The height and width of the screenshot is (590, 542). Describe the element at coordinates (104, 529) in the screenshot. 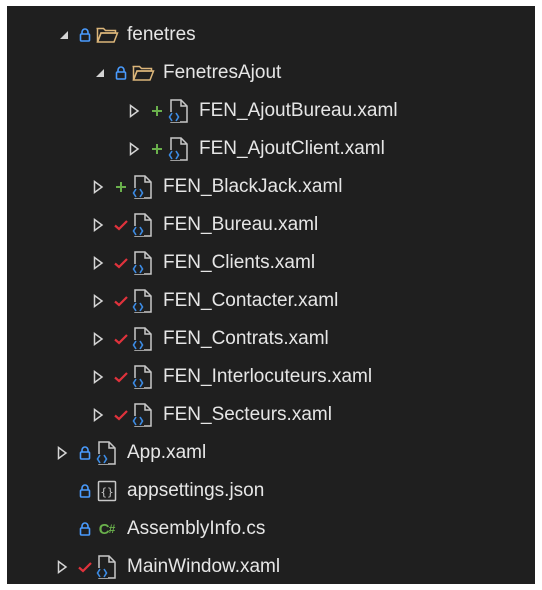

I see `csharp-icon-c: C` at that location.